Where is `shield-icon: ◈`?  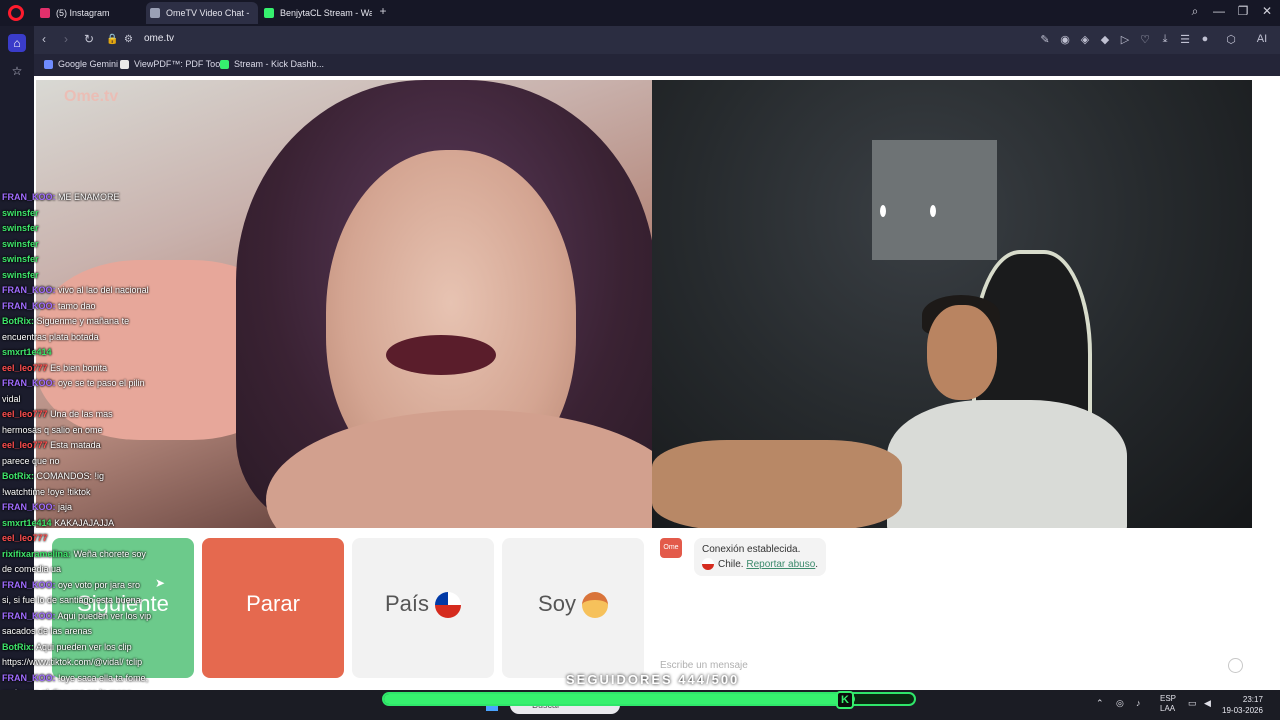
shield-icon: ◈ is located at coordinates (1085, 39).